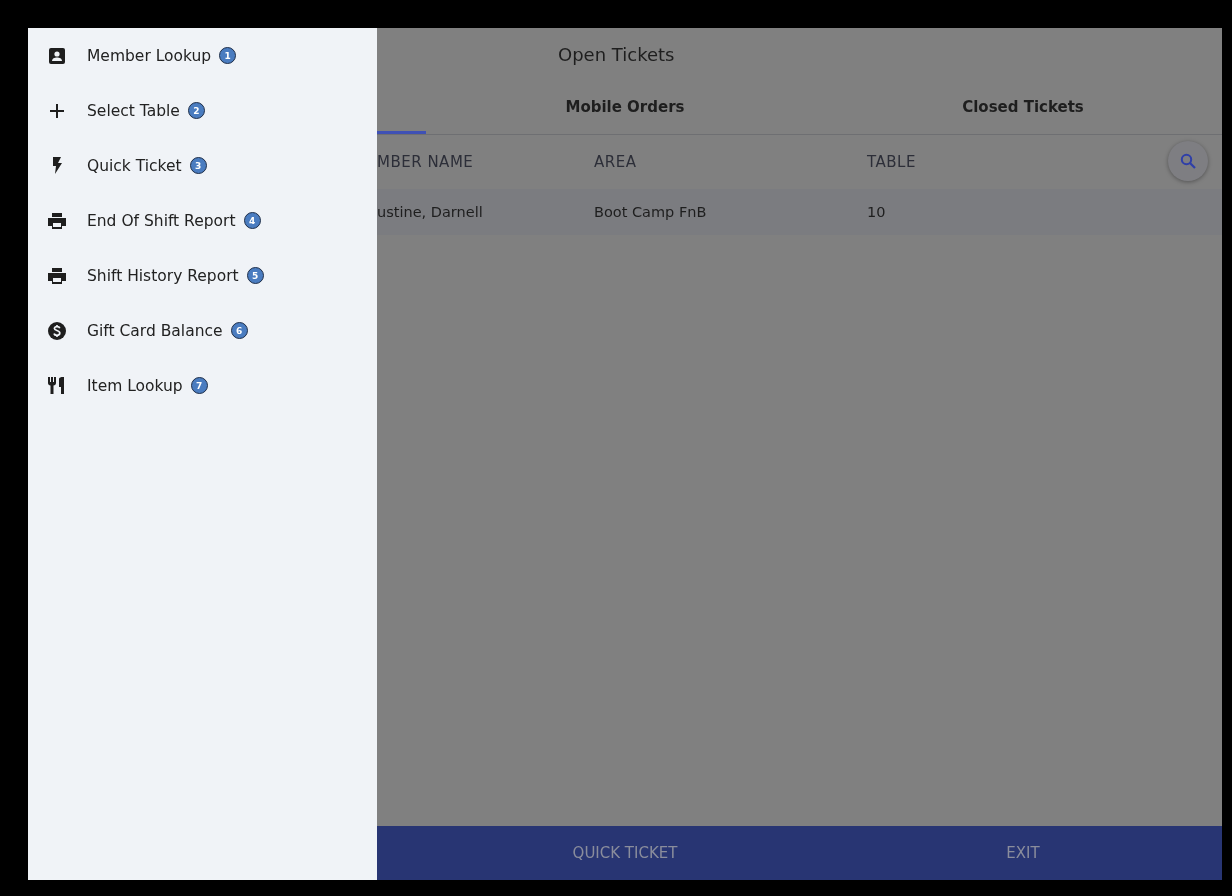  What do you see at coordinates (651, 212) in the screenshot?
I see `table-cell-text: Boot Camp FnB` at bounding box center [651, 212].